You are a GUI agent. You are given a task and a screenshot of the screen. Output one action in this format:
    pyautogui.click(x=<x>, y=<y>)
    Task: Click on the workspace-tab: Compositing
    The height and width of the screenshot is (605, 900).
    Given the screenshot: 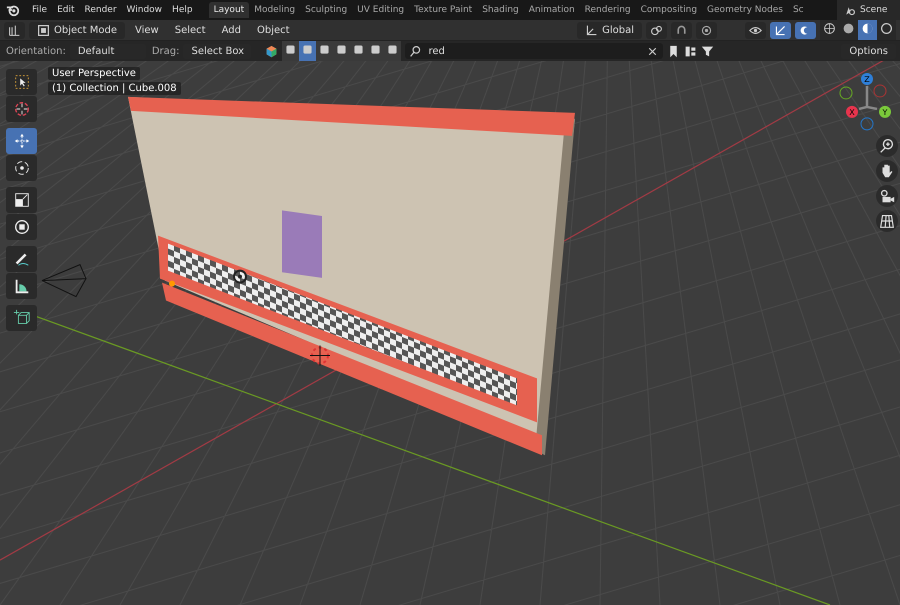 What is the action you would take?
    pyautogui.click(x=669, y=10)
    